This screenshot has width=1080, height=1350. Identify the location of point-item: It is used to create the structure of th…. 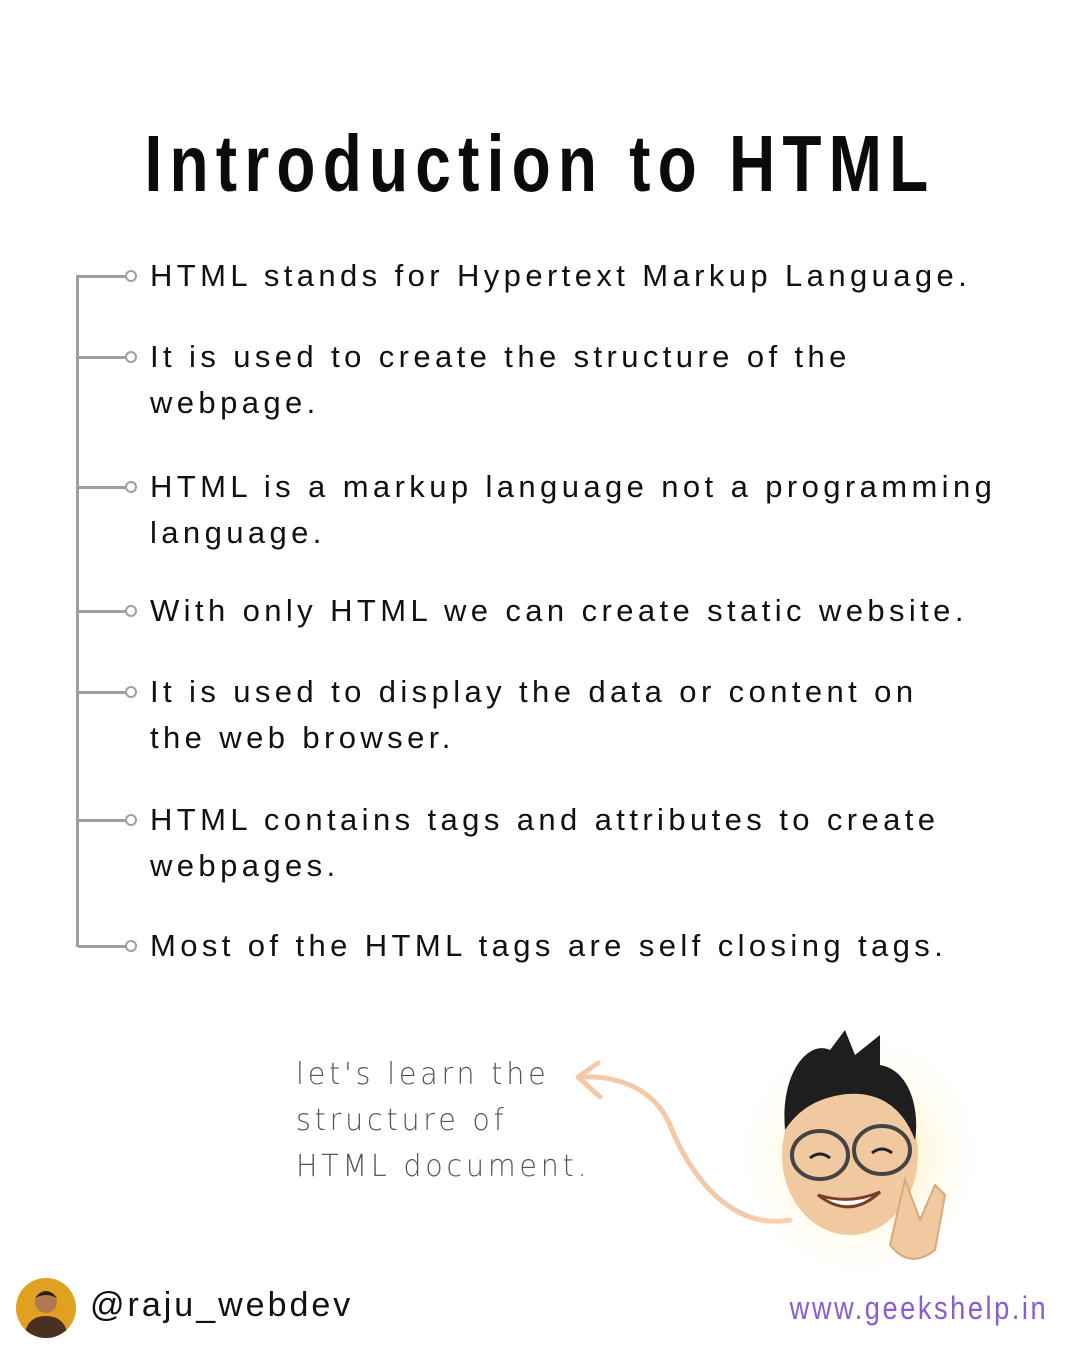
(600, 380).